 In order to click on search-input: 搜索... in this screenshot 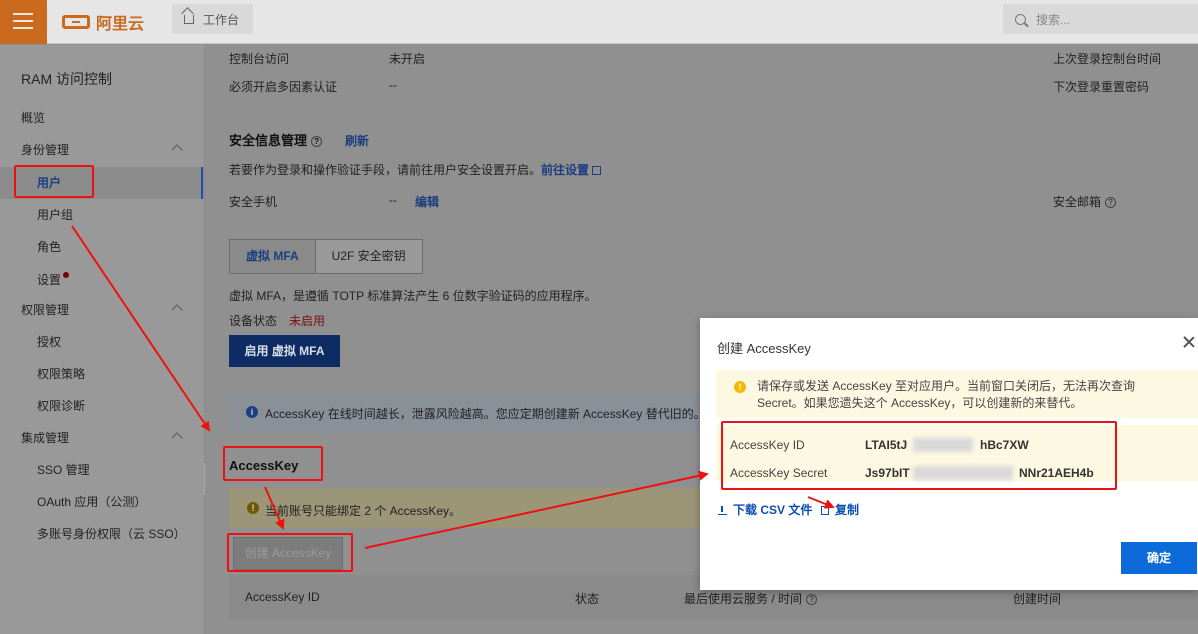, I will do `click(1100, 19)`.